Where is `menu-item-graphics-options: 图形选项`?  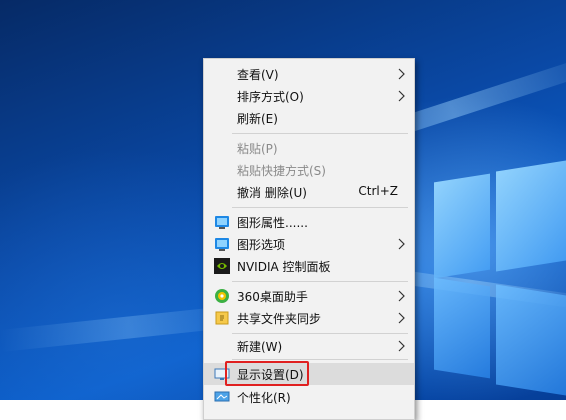 menu-item-graphics-options: 图形选项 is located at coordinates (309, 244).